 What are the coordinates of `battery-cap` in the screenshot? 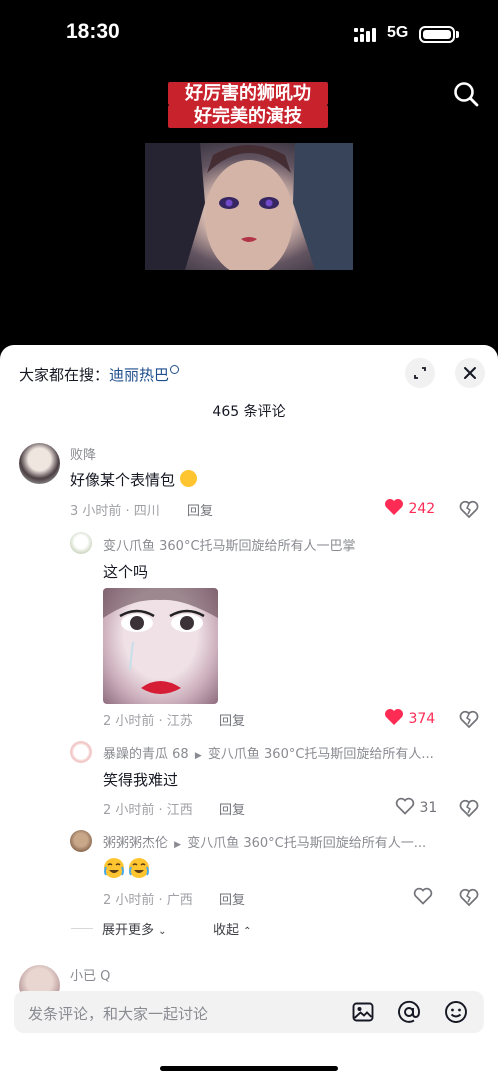 It's located at (457, 34).